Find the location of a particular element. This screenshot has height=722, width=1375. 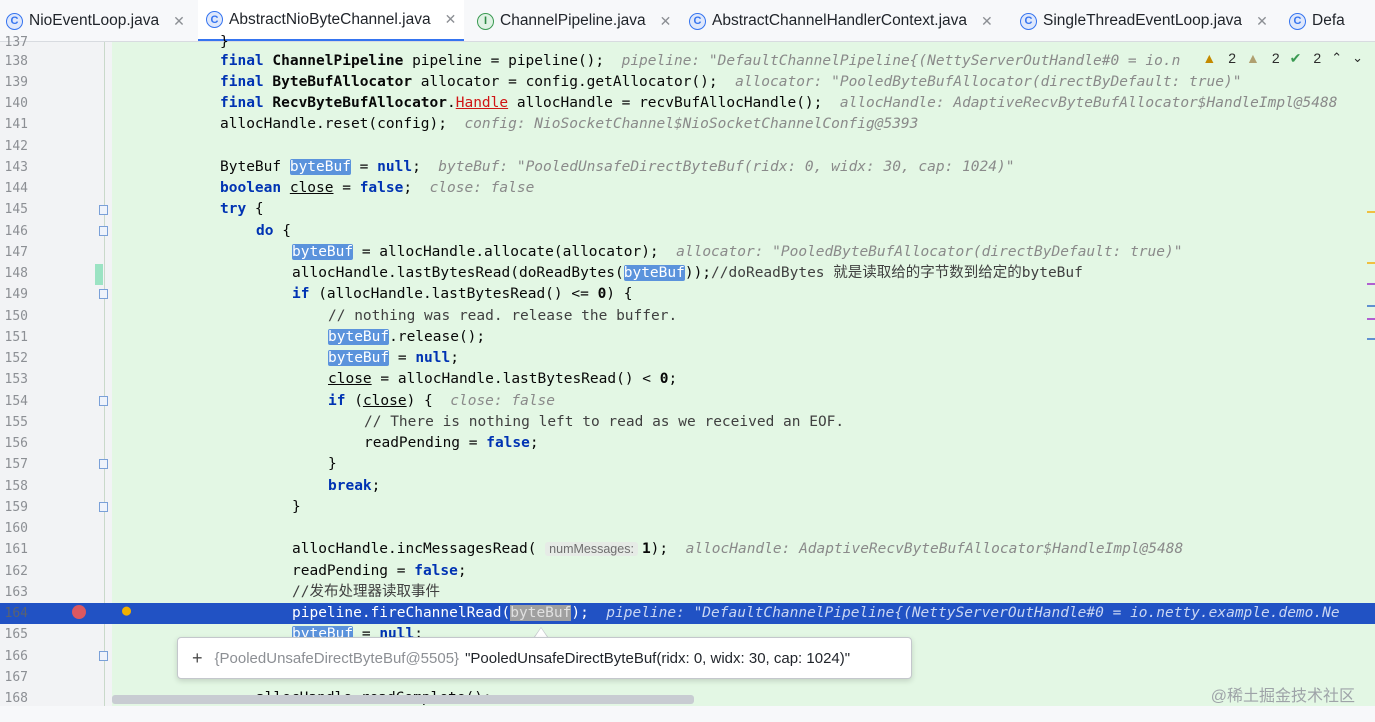

line-number: 162 is located at coordinates (16, 571).